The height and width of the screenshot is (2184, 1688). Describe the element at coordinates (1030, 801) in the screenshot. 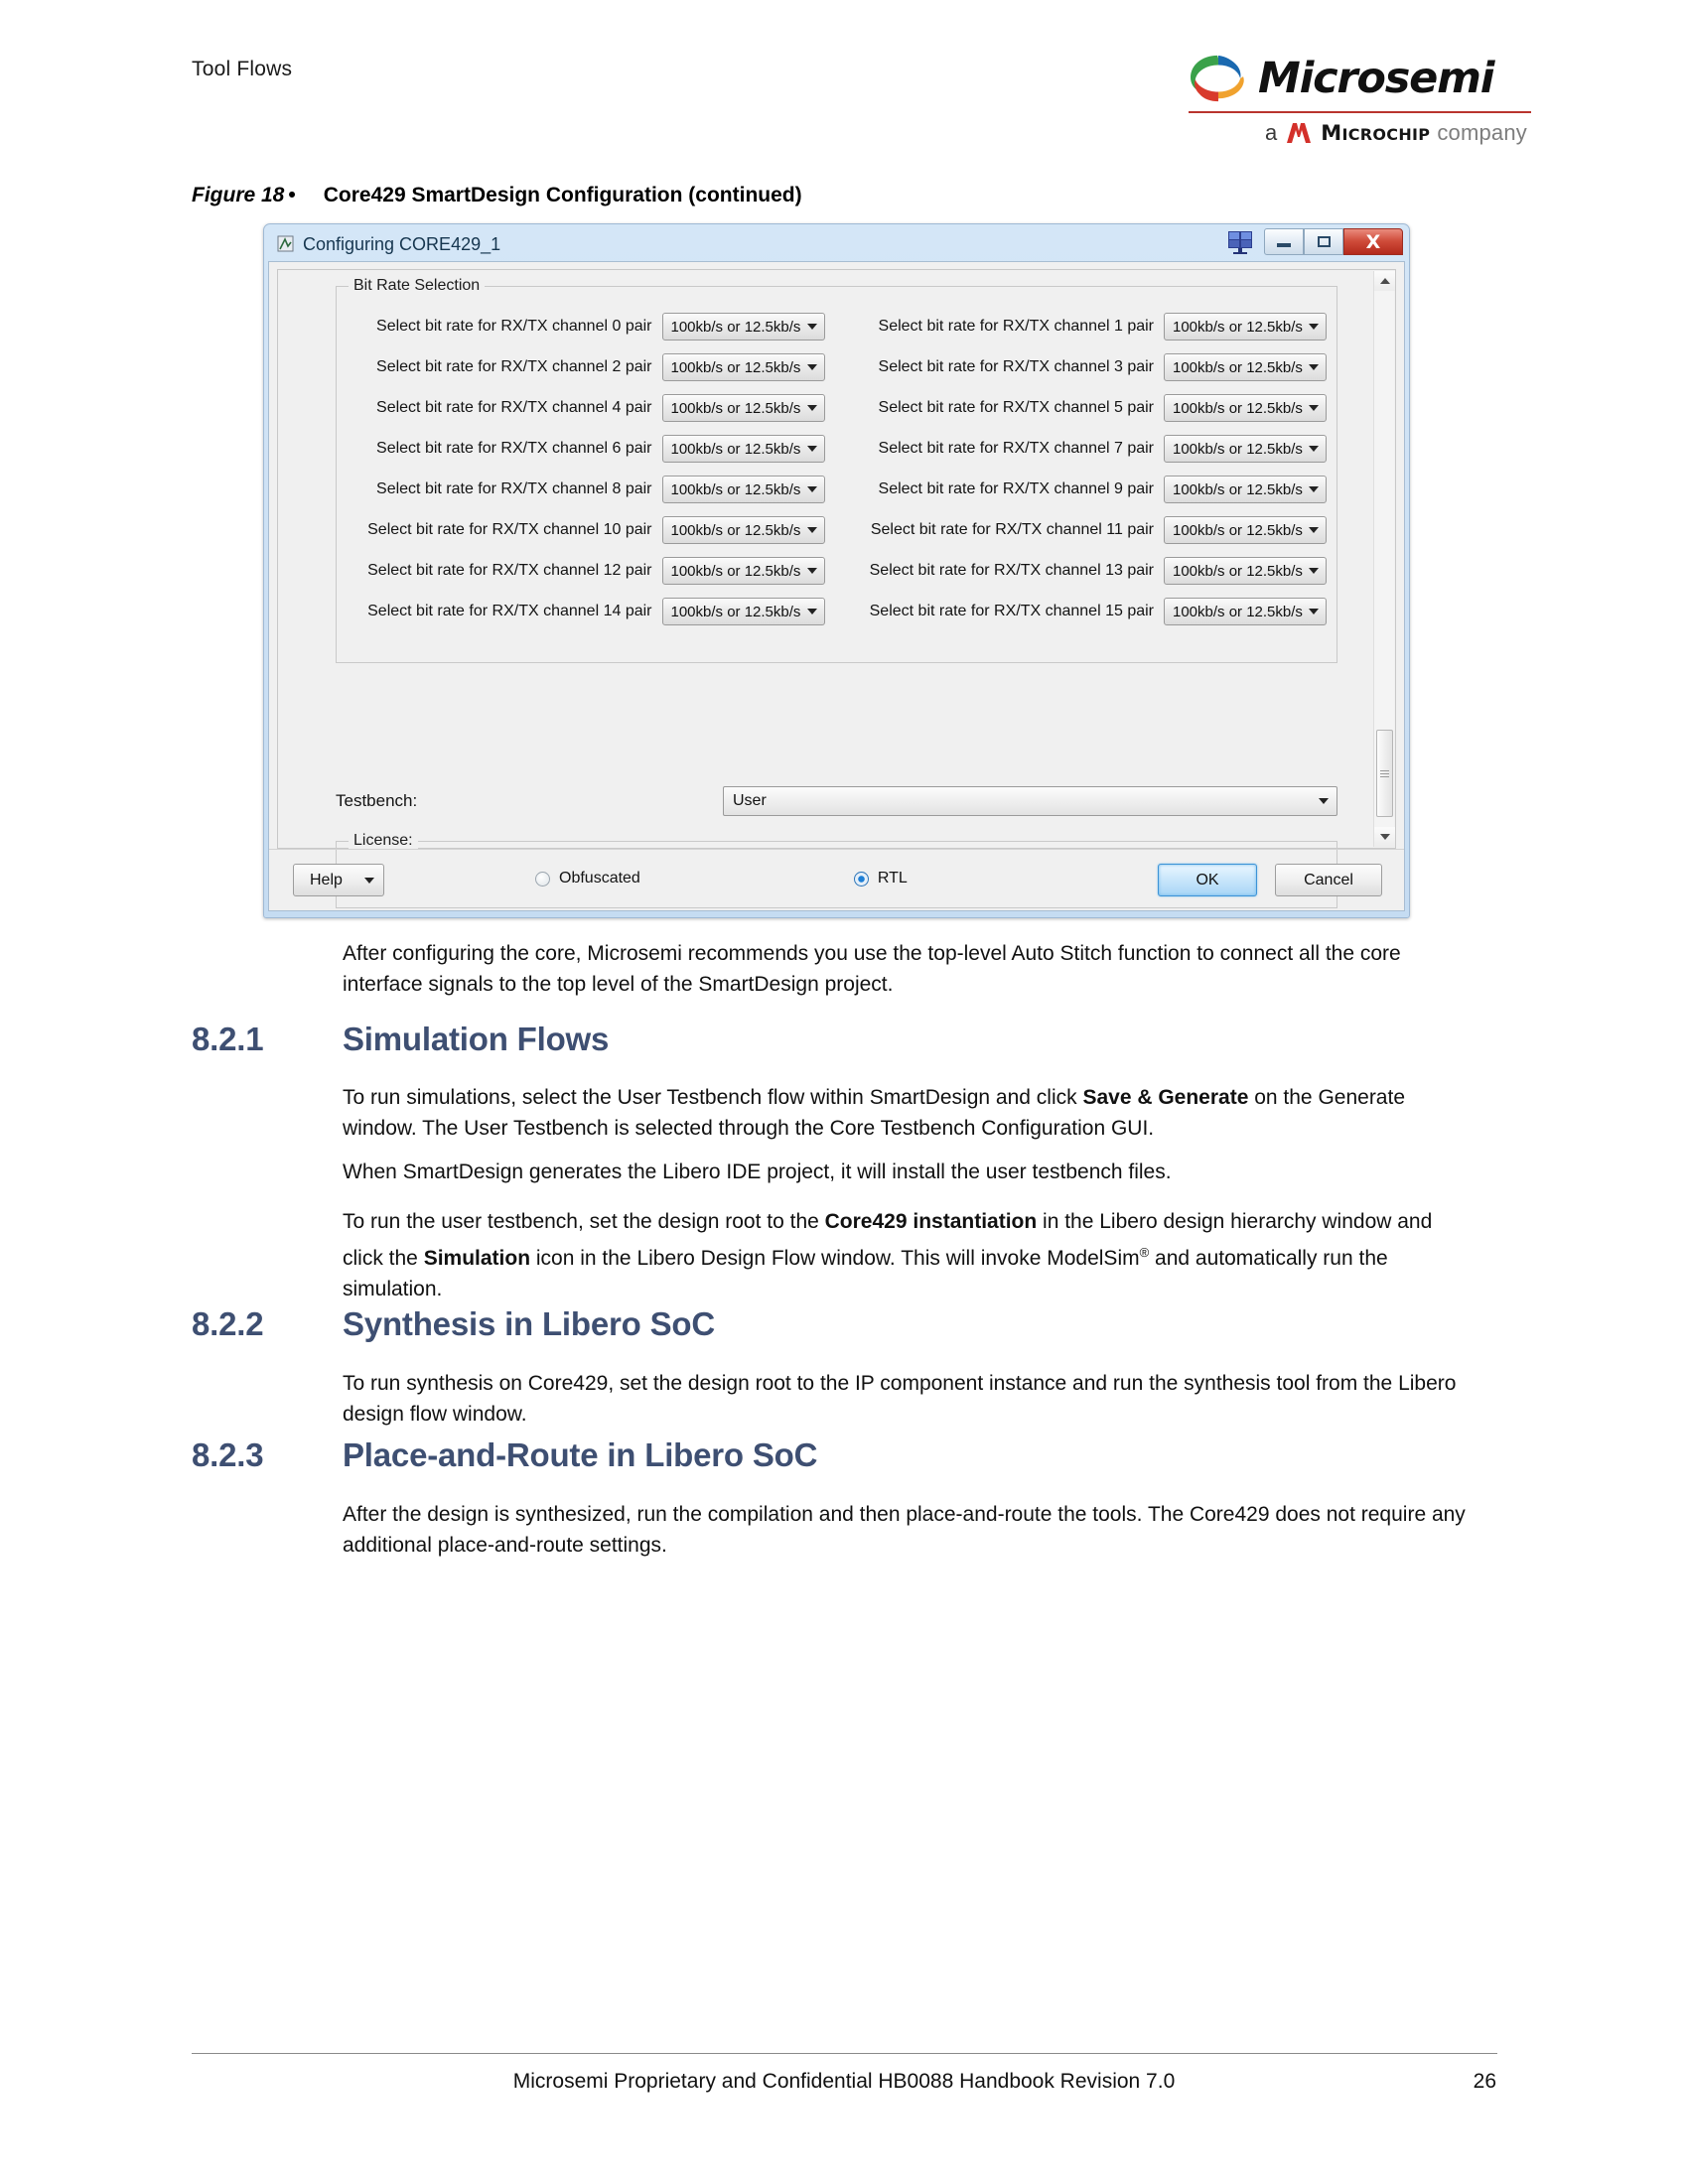

I see `testbench-dropdown: User` at that location.